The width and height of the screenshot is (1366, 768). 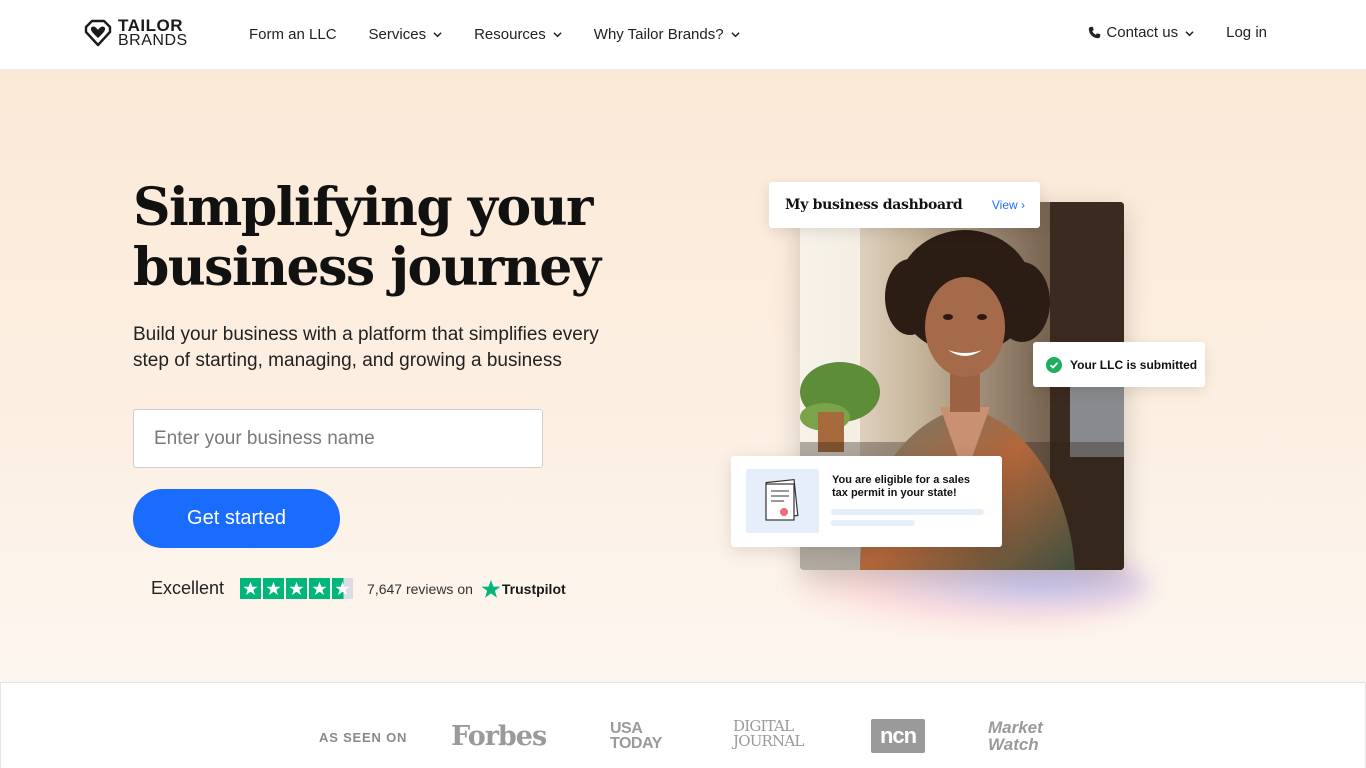 I want to click on trustpilot-rating-word: Excellent, so click(x=188, y=588).